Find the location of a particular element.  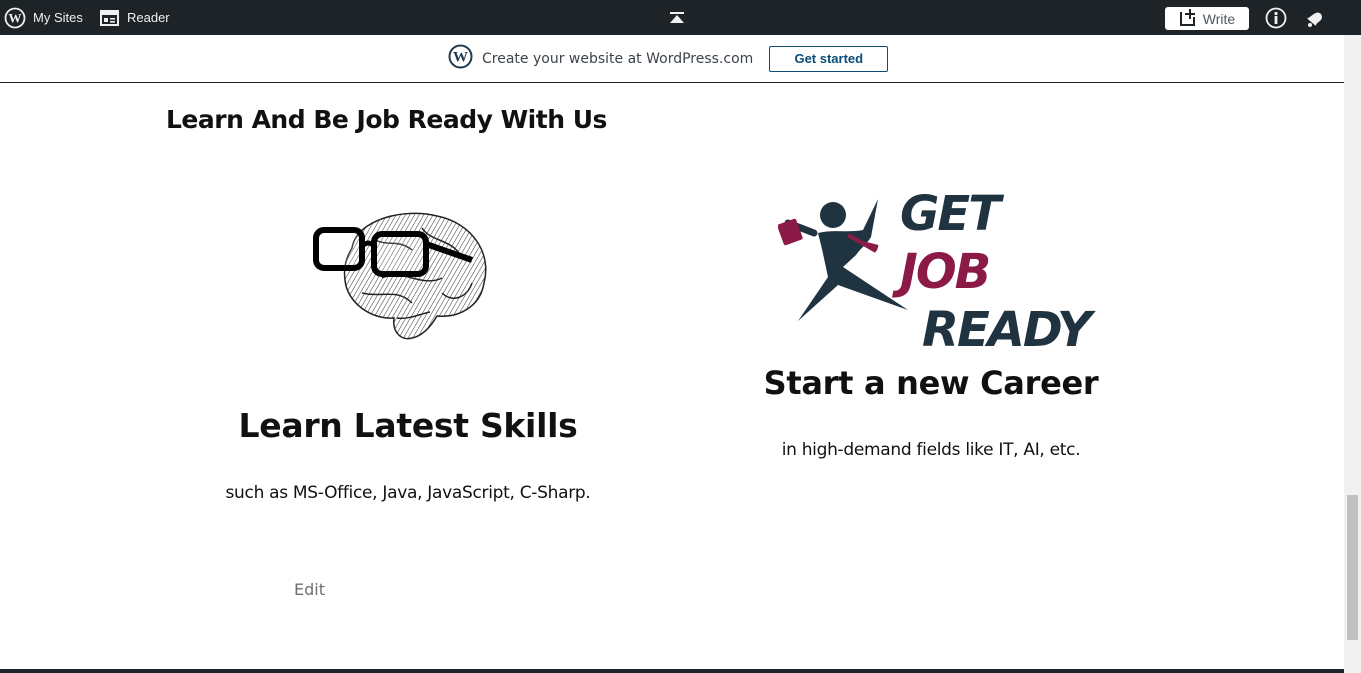

collapse-toolbar-button is located at coordinates (677, 17).